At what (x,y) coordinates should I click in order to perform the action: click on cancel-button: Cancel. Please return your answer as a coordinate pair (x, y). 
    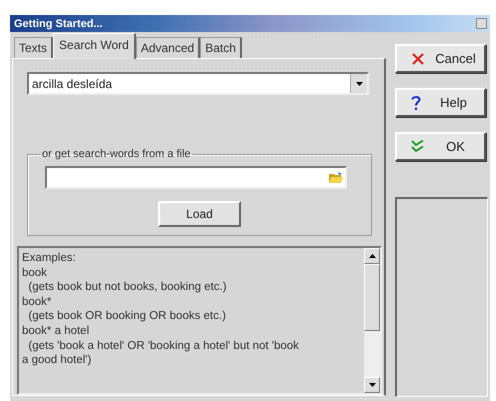
    Looking at the image, I should click on (440, 58).